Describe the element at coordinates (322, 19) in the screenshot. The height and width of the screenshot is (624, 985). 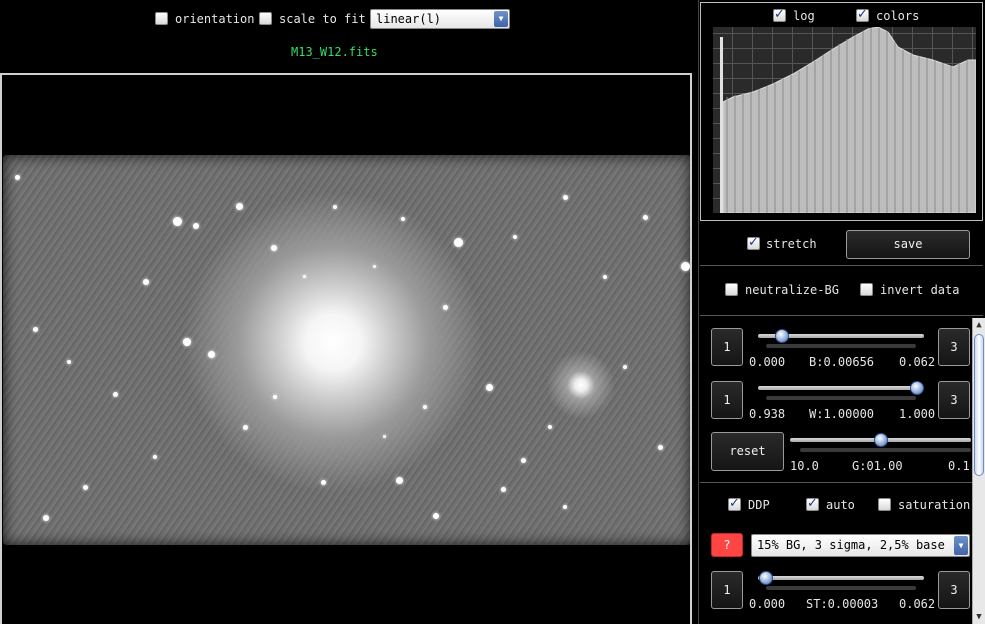
I see `scale-to-fit-label: scale to fit` at that location.